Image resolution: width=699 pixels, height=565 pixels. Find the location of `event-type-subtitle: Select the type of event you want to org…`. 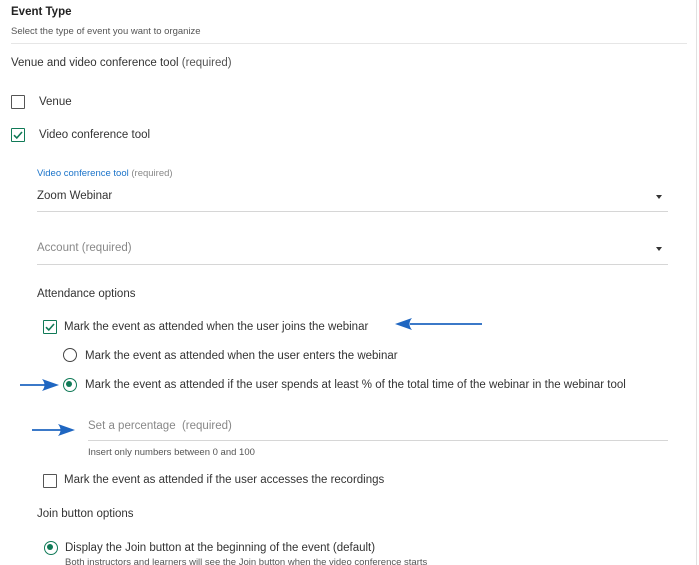

event-type-subtitle: Select the type of event you want to org… is located at coordinates (106, 31).